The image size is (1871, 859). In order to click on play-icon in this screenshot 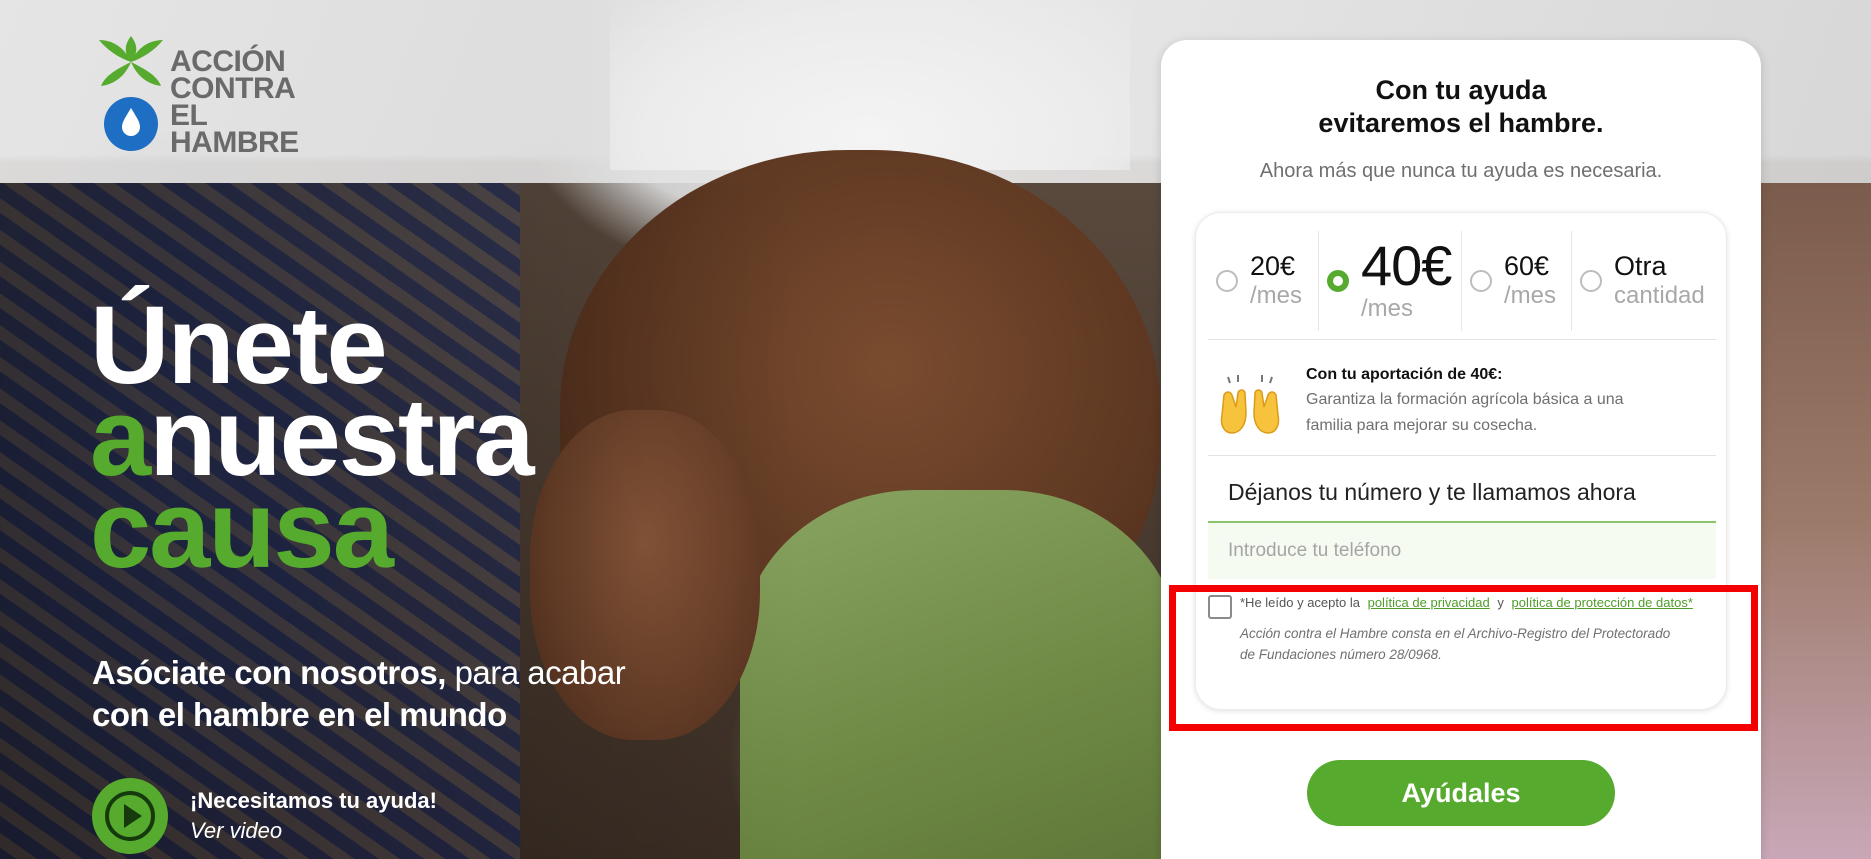, I will do `click(130, 816)`.